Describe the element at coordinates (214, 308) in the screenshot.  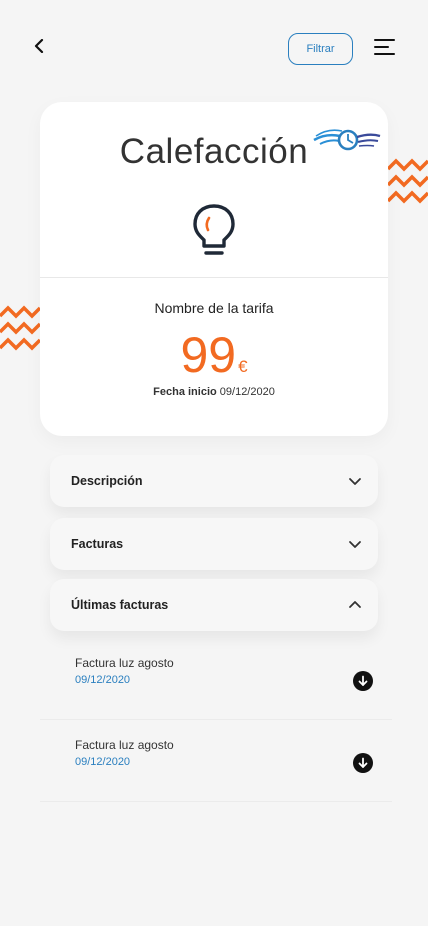
I see `tariff-name: Nombre de la tarifa` at that location.